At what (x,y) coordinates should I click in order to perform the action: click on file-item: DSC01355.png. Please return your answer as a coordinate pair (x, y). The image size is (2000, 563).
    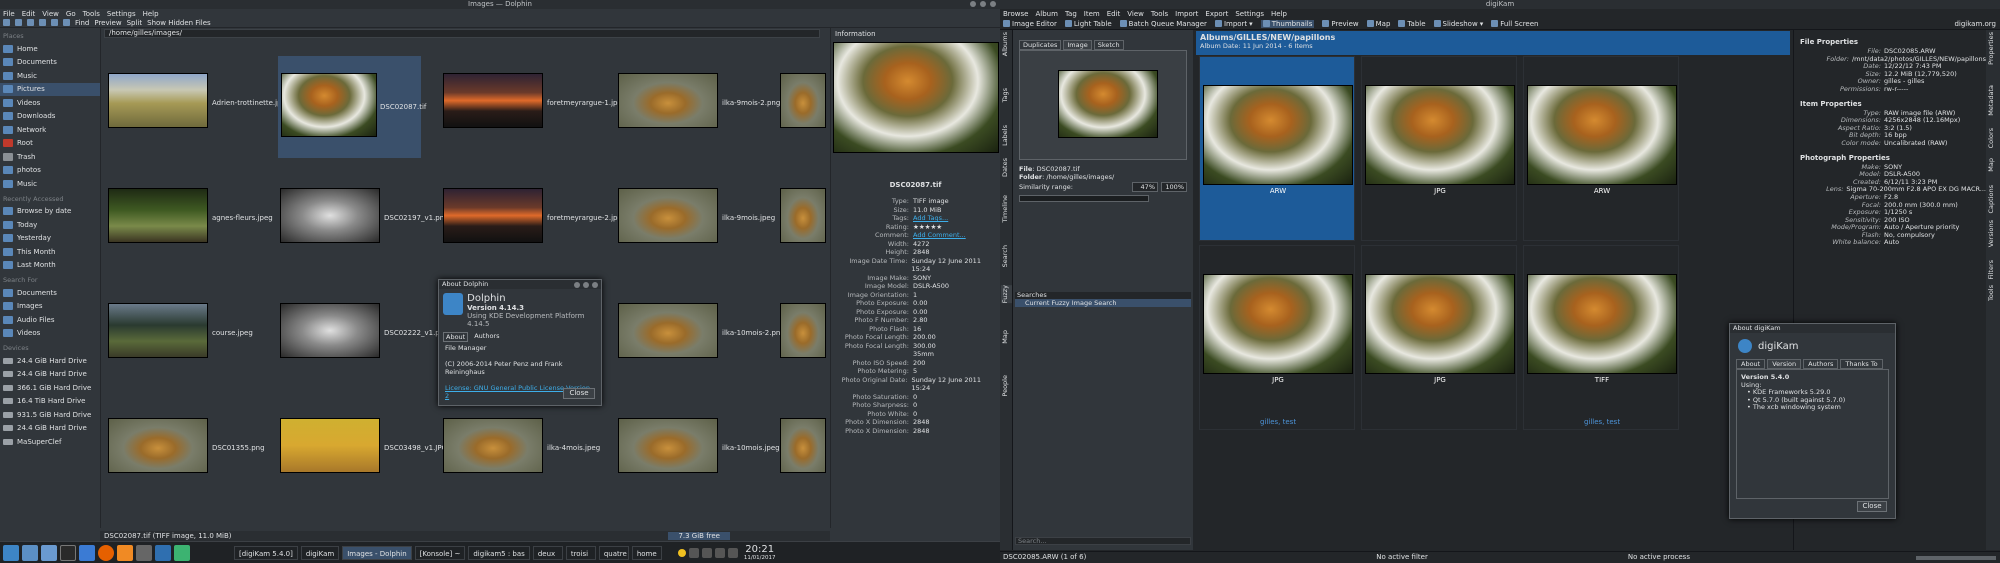
    Looking at the image, I should click on (193, 453).